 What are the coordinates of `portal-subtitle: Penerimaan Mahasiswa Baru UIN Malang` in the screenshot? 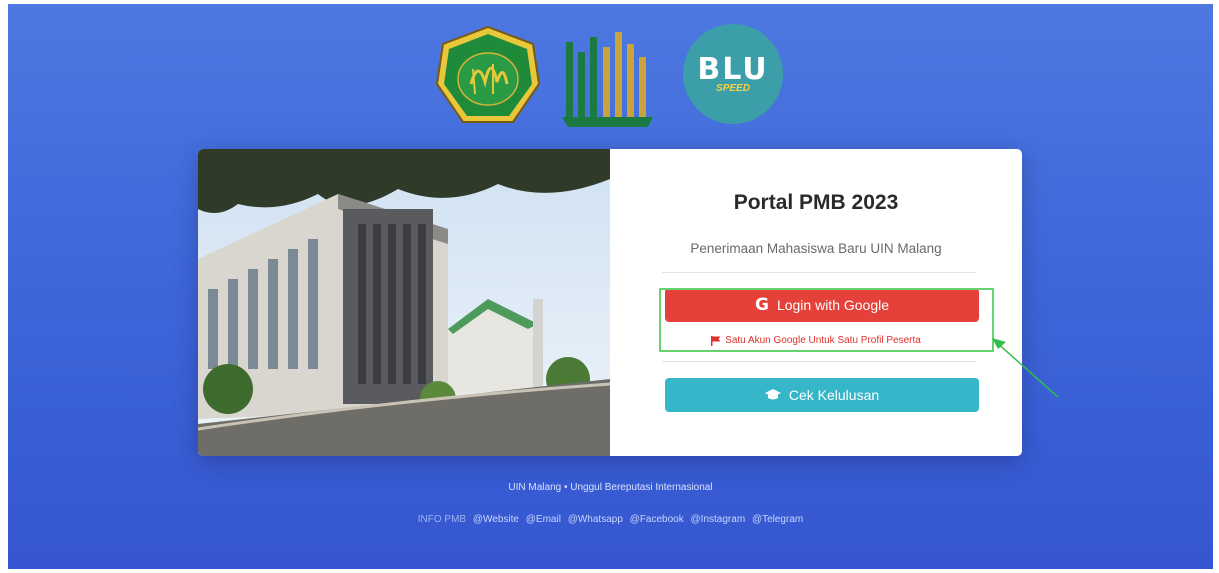 It's located at (816, 248).